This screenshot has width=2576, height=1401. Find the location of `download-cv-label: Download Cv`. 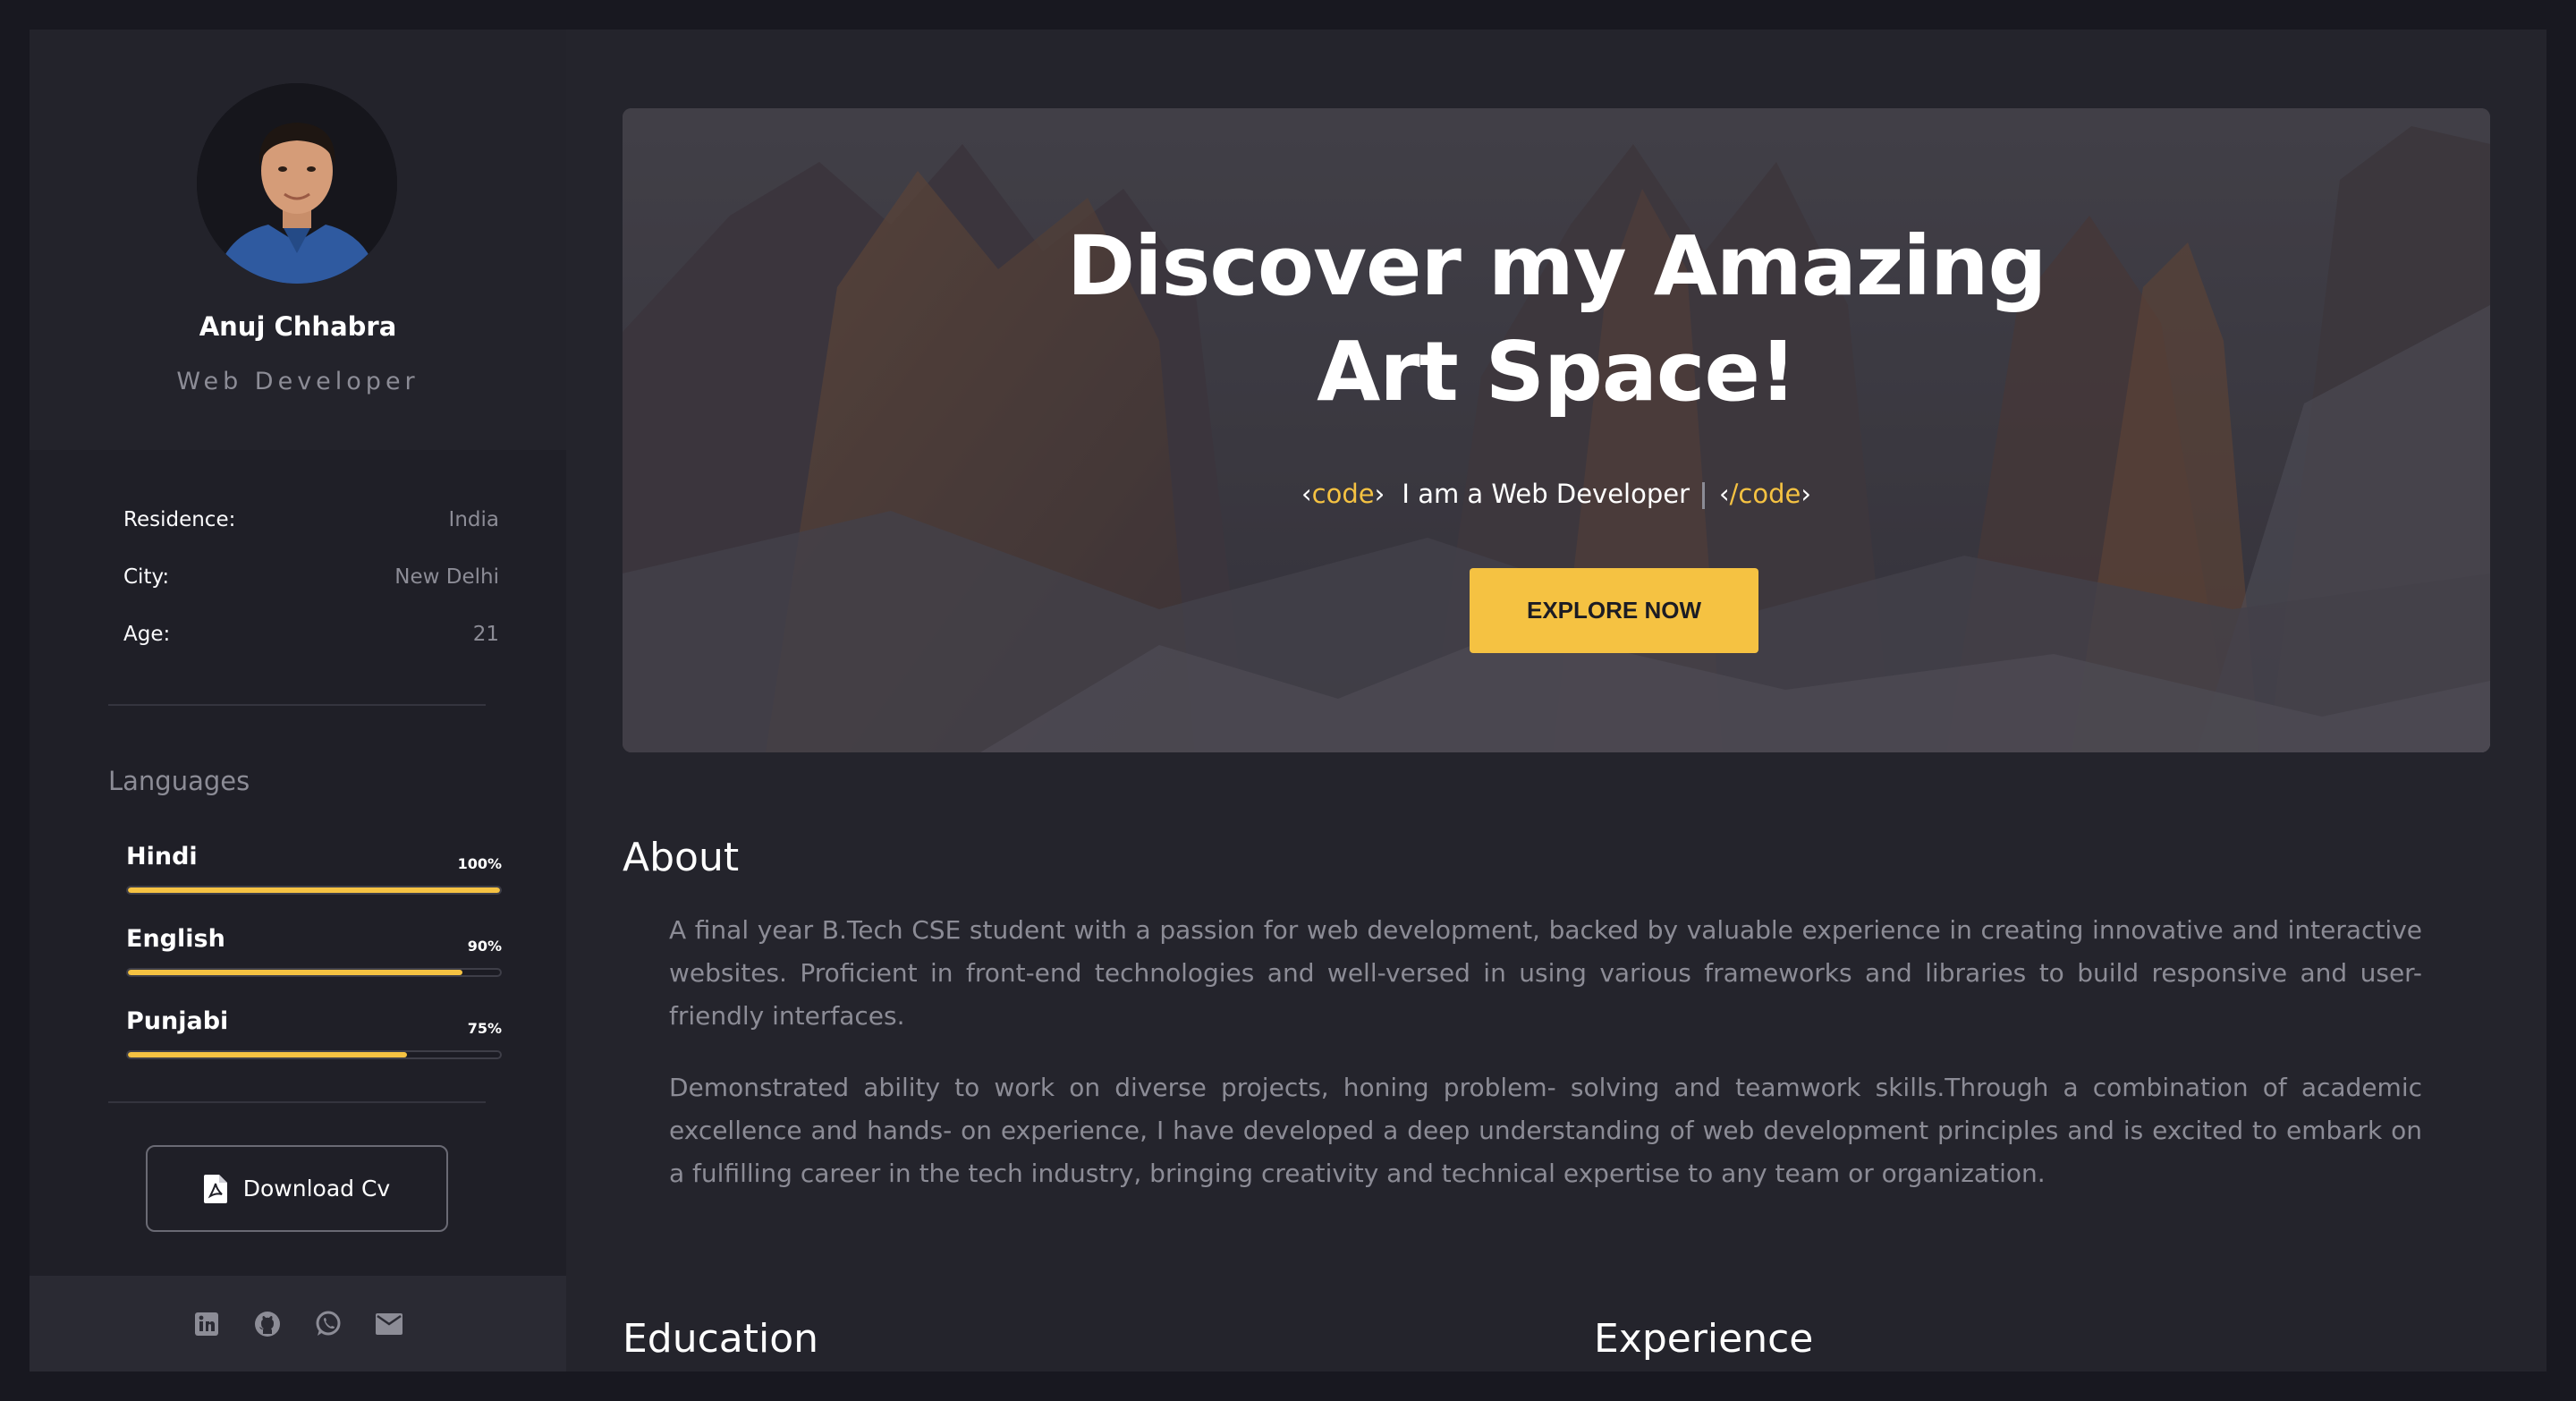

download-cv-label: Download Cv is located at coordinates (316, 1188).